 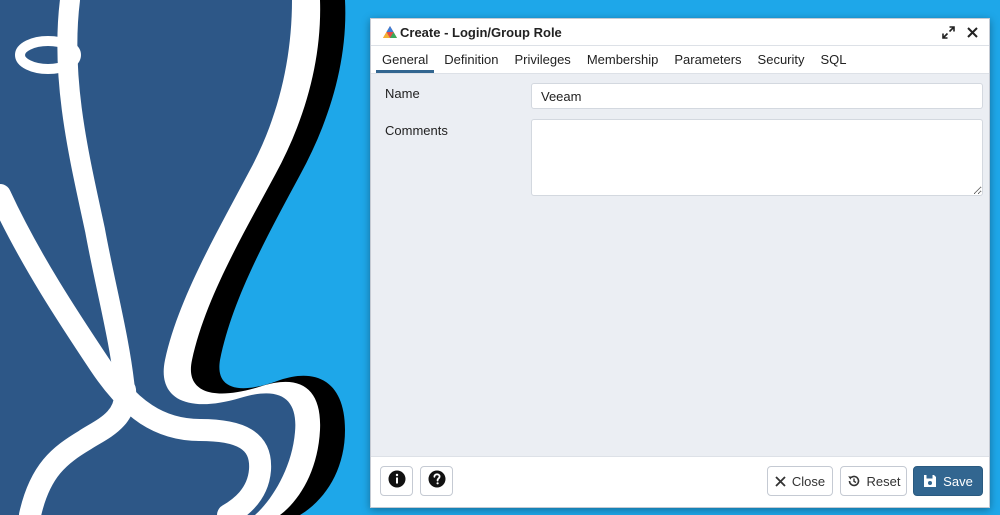 I want to click on comments-label: Comments, so click(x=416, y=130).